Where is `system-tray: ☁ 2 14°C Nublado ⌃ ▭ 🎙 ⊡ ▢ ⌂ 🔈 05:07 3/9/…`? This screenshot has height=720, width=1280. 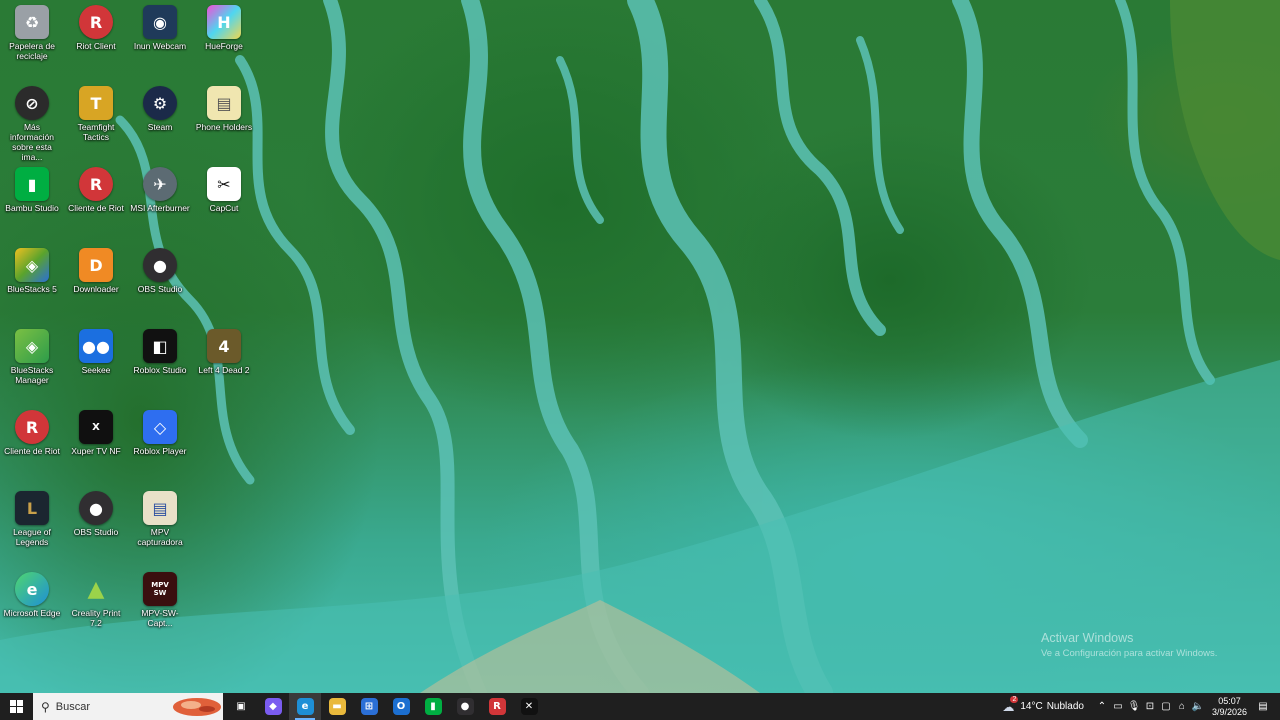 system-tray: ☁ 2 14°C Nublado ⌃ ▭ 🎙 ⊡ ▢ ⌂ 🔈 05:07 3/9/… is located at coordinates (1141, 706).